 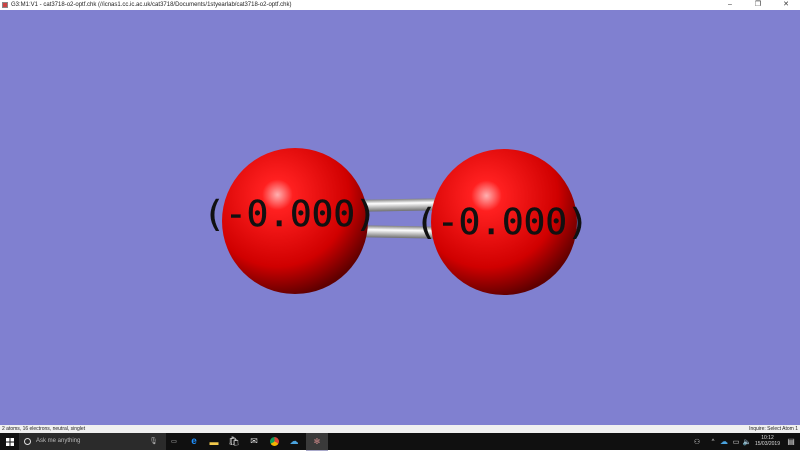 What do you see at coordinates (58, 441) in the screenshot?
I see `search-placeholder: Ask me anything` at bounding box center [58, 441].